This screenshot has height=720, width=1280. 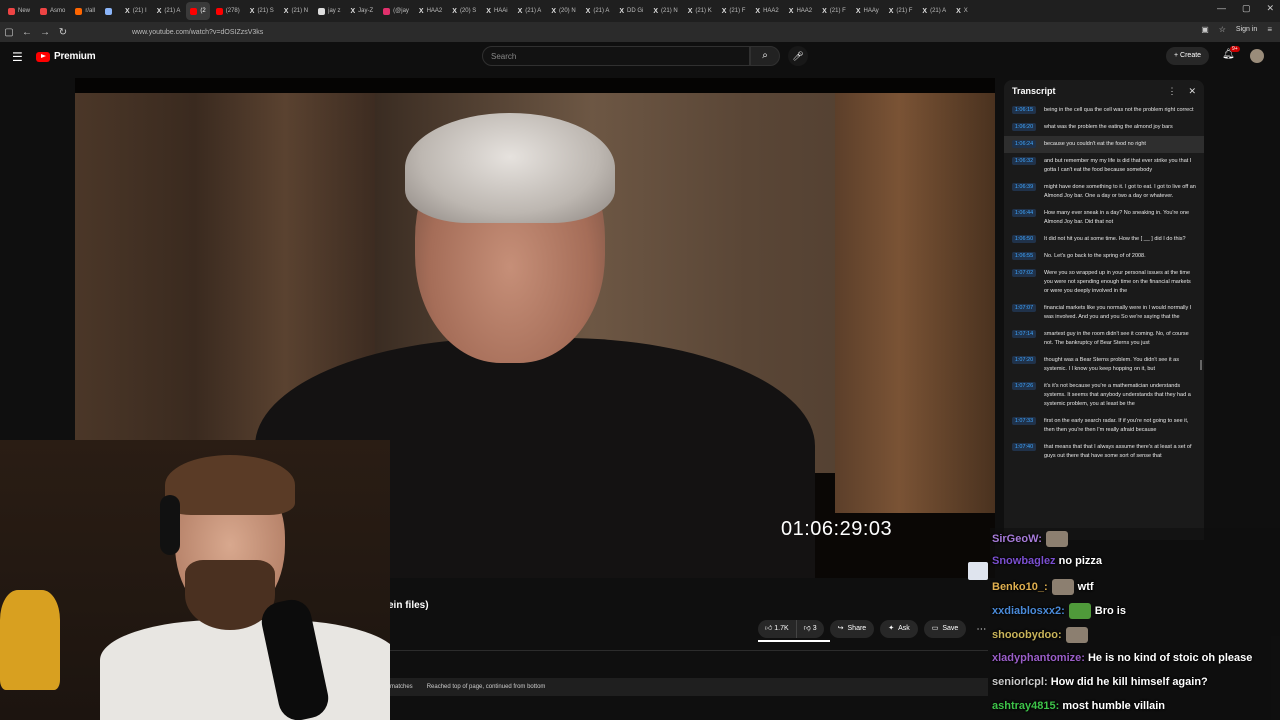 I want to click on browser-tab: X Jay-Z, so click(x=361, y=11).